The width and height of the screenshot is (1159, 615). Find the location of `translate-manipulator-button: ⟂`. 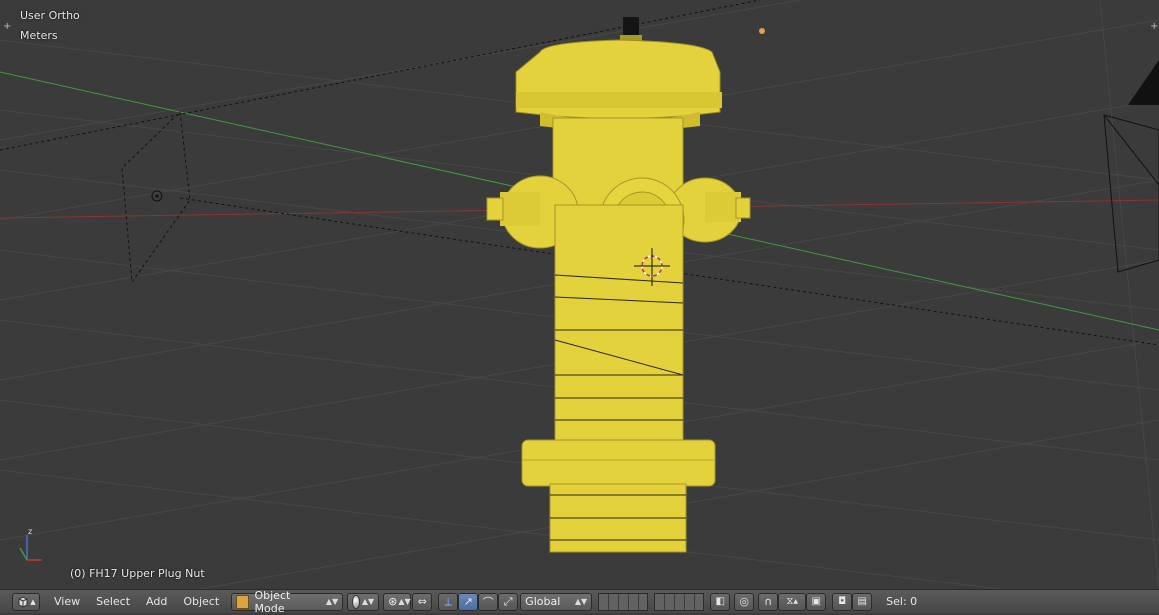

translate-manipulator-button: ⟂ is located at coordinates (448, 601).